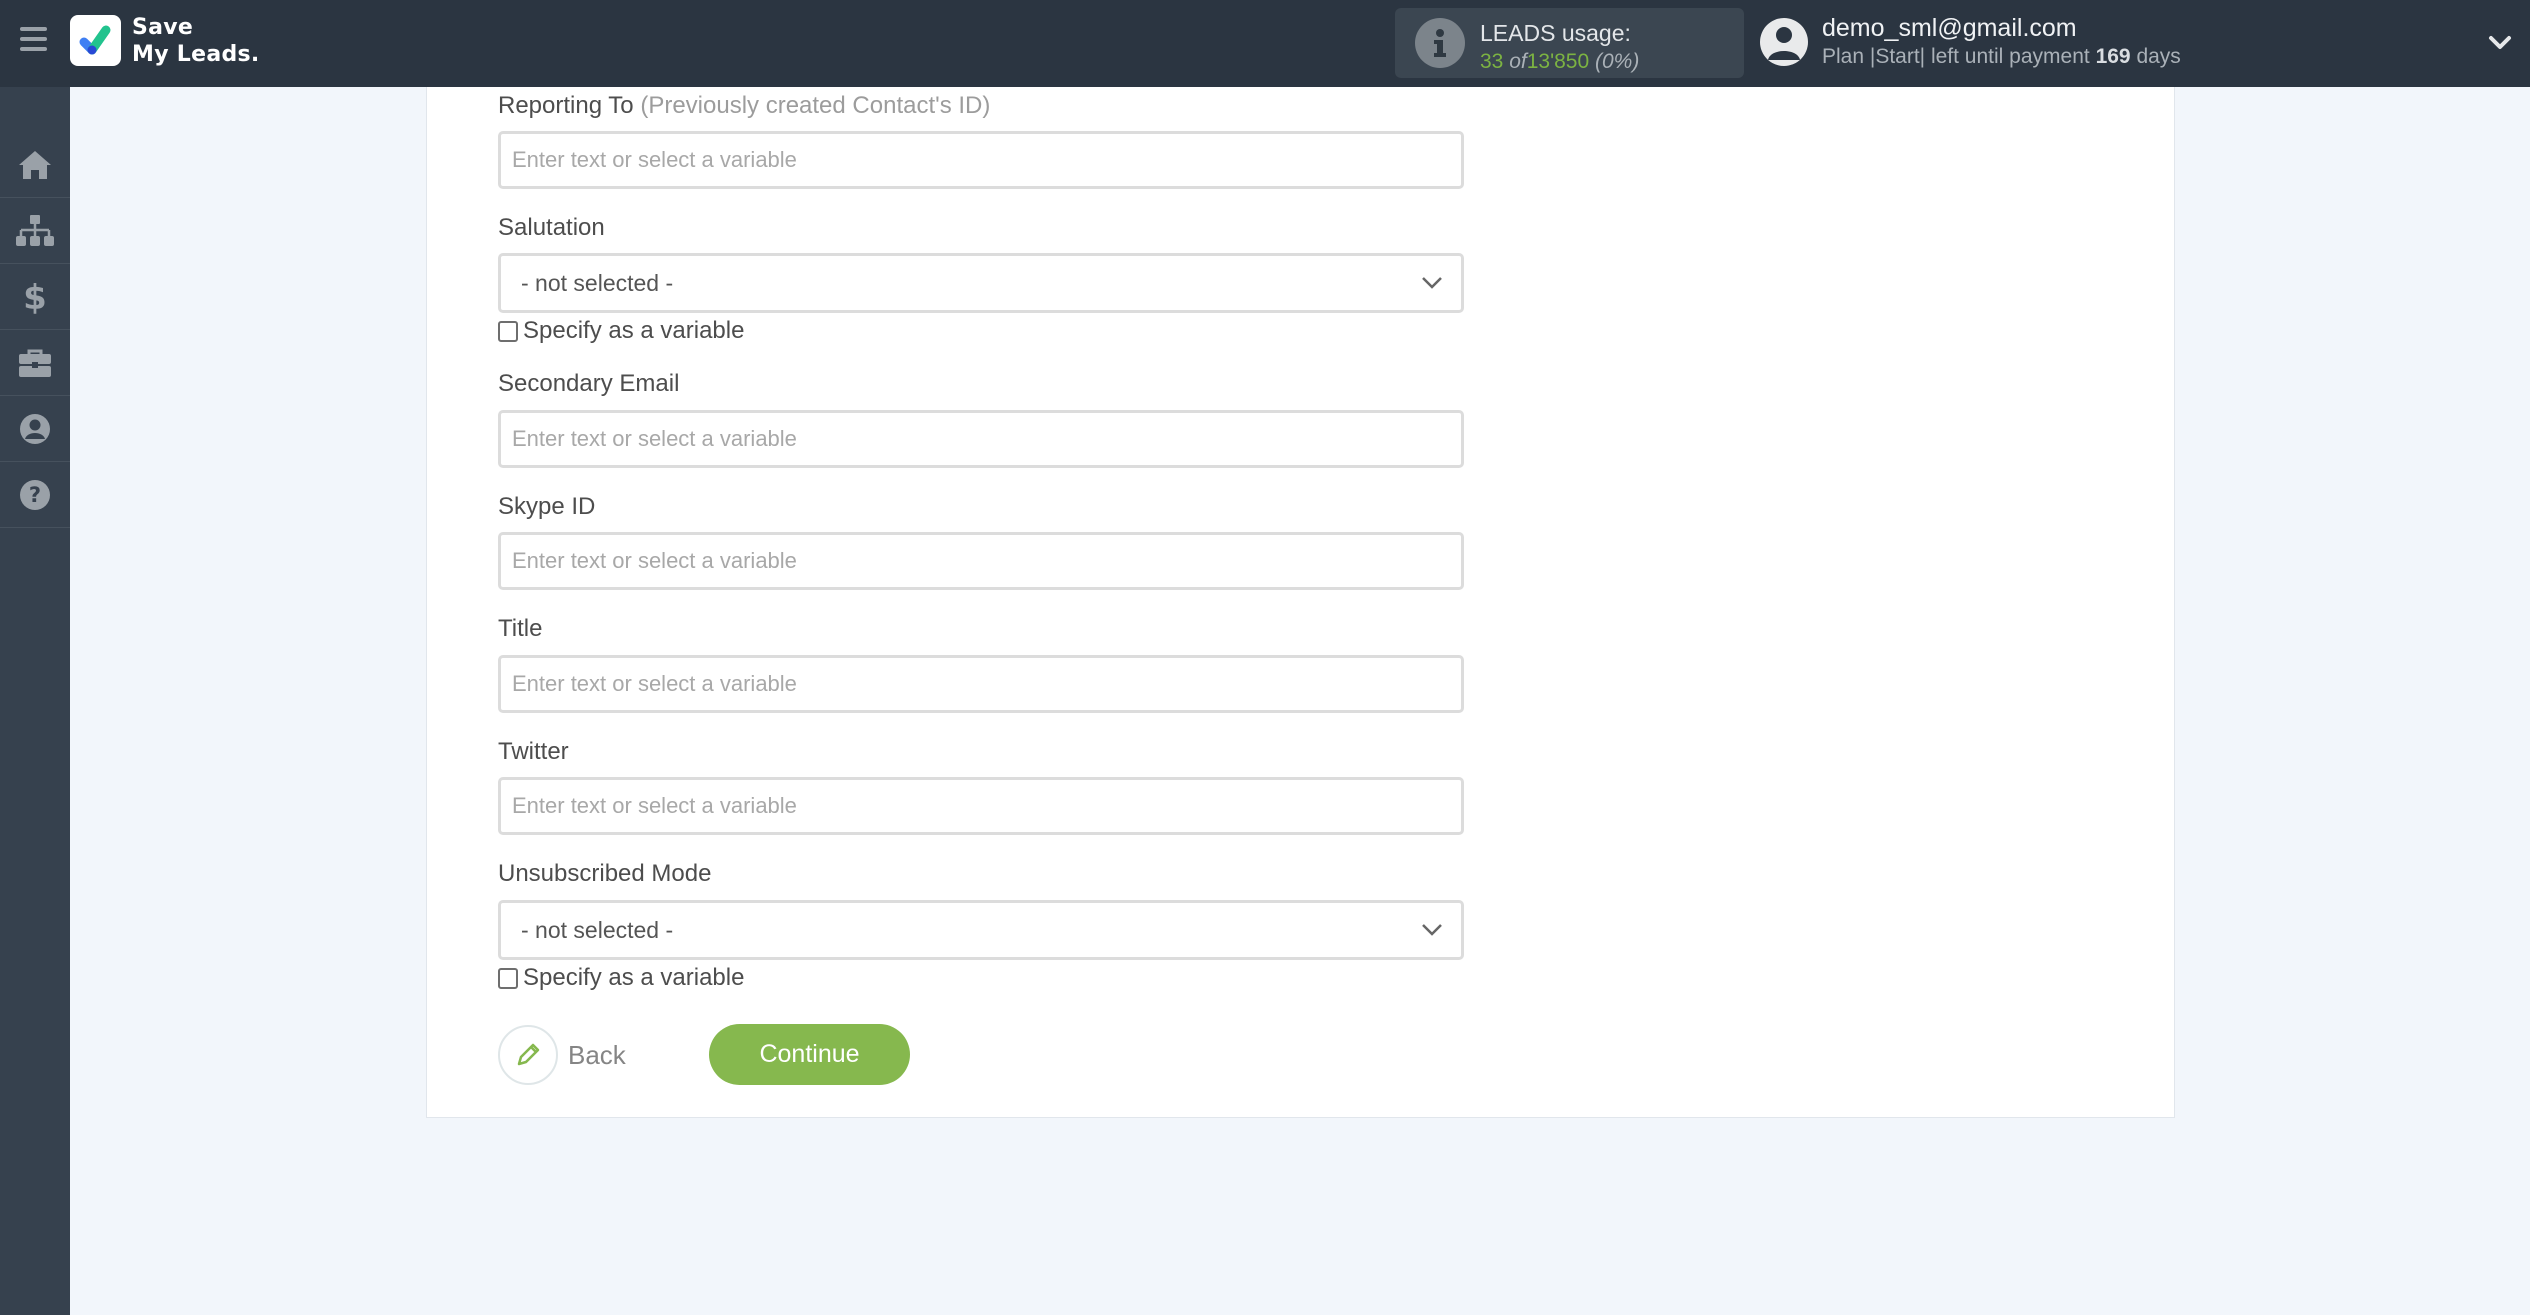 This screenshot has width=2530, height=1315. What do you see at coordinates (589, 383) in the screenshot?
I see `secondary-email-label: Secondary Email` at bounding box center [589, 383].